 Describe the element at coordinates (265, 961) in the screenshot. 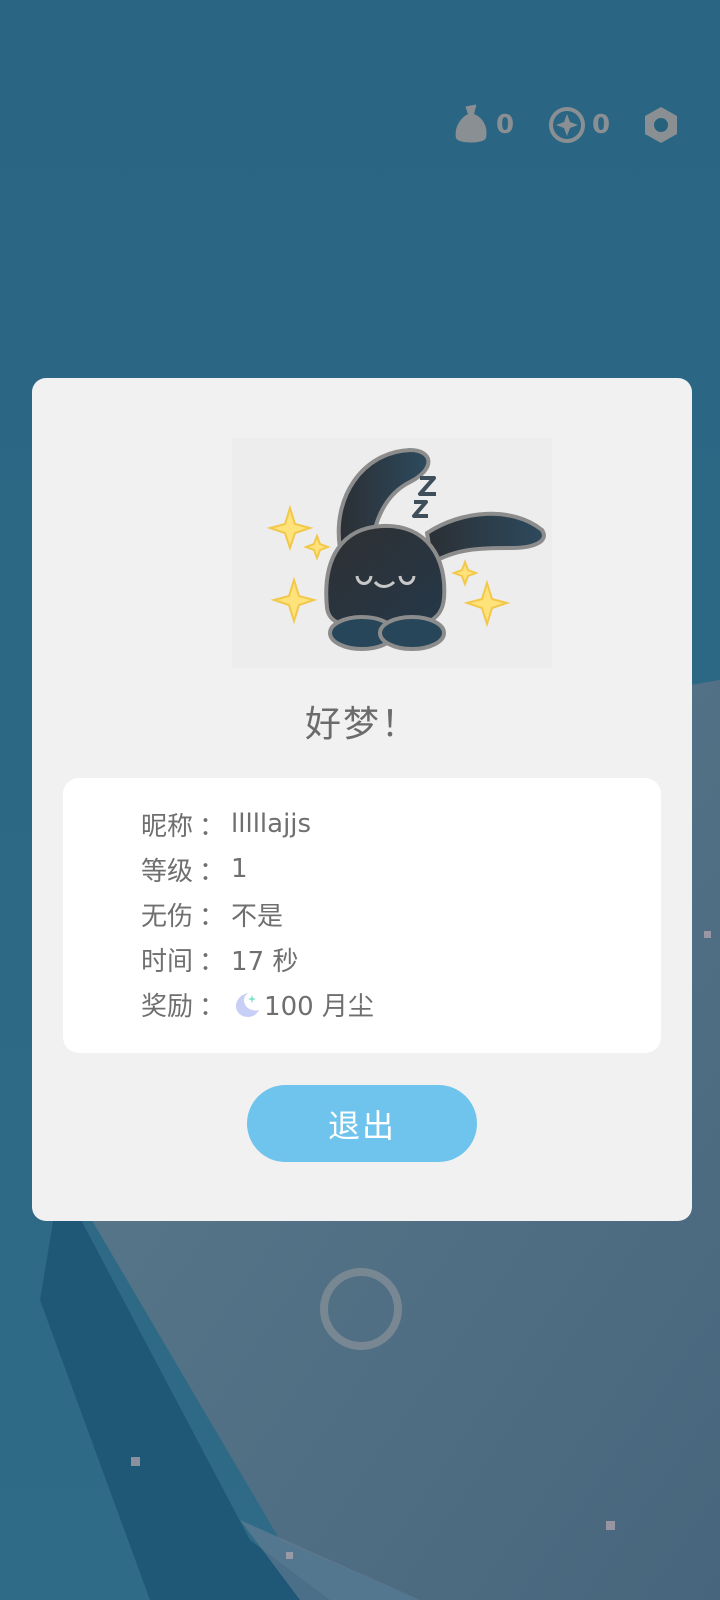

I see `time-value: 17 秒` at that location.